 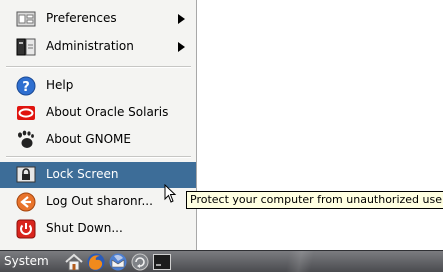 I want to click on menu-item-about-gnome: About GNOME, so click(x=98, y=140).